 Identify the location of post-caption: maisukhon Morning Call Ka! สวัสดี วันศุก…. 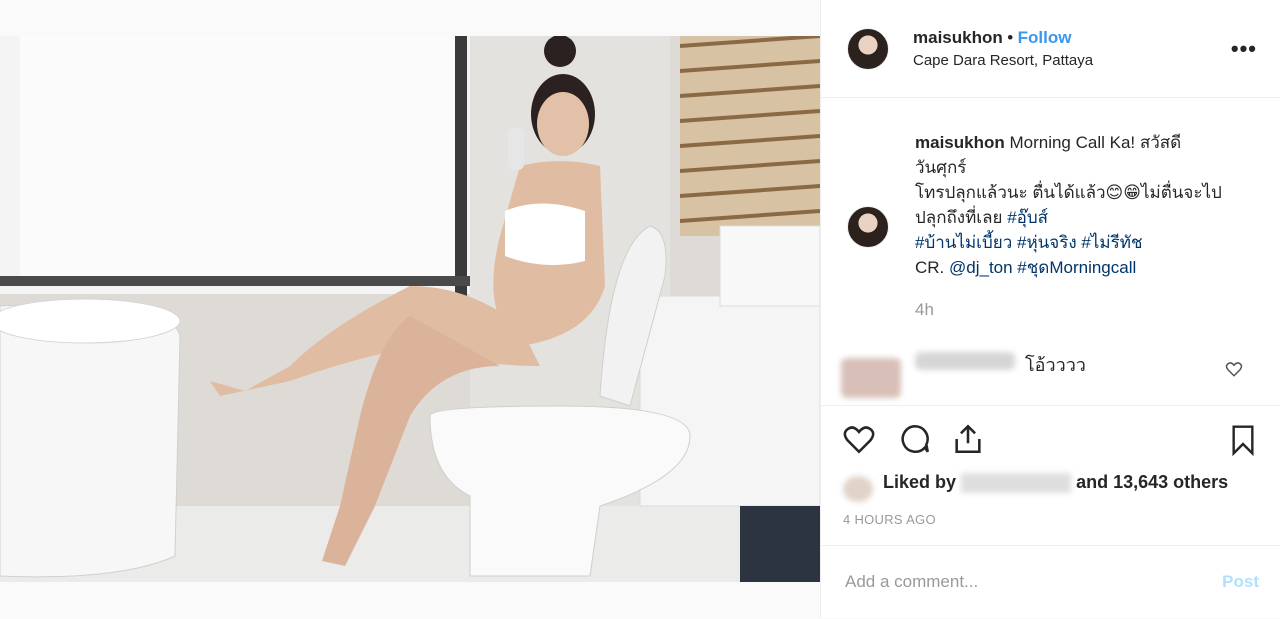
(1085, 205).